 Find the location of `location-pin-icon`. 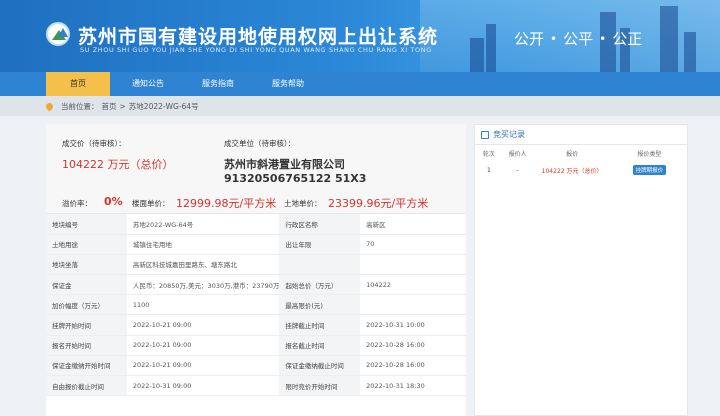

location-pin-icon is located at coordinates (49, 106).